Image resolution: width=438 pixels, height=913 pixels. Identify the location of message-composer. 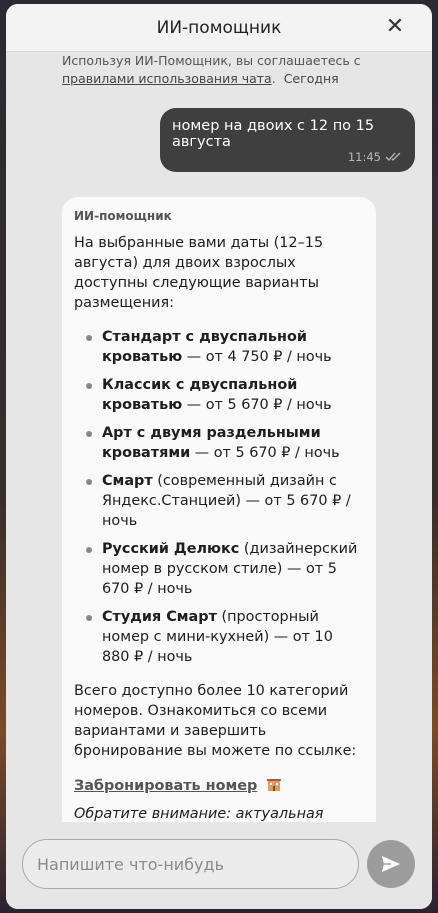
(219, 865).